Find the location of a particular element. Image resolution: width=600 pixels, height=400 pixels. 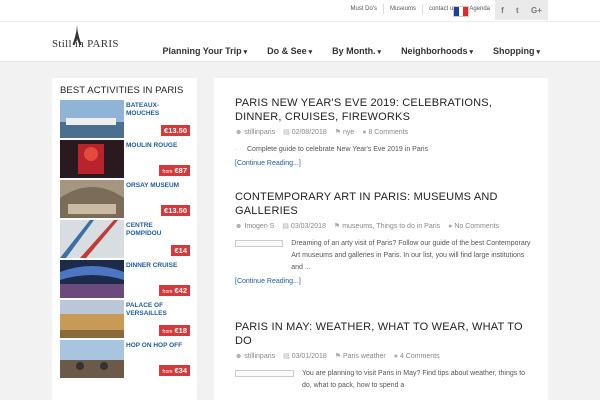

price-badge: from €87 is located at coordinates (174, 170).